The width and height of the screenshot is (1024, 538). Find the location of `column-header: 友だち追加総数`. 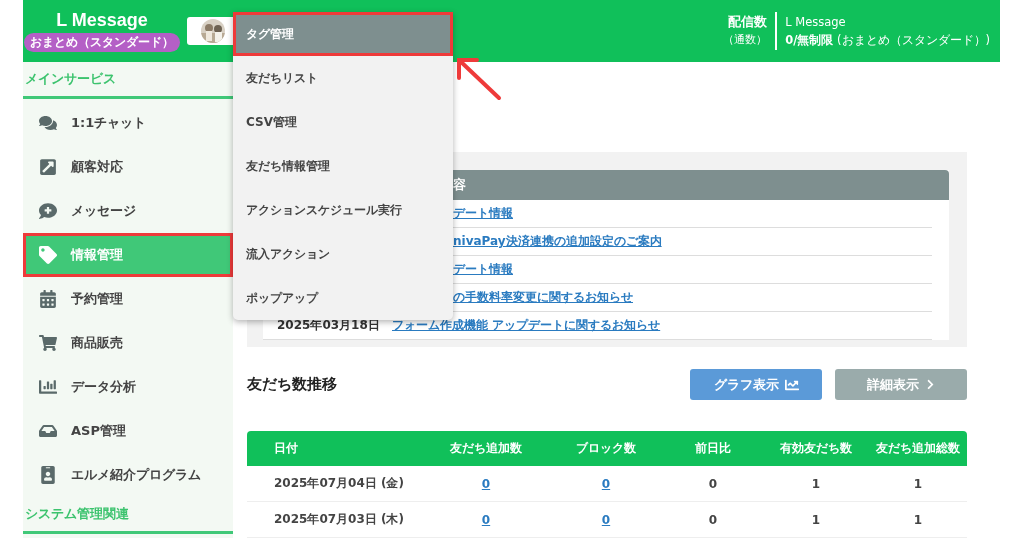

column-header: 友だち追加総数 is located at coordinates (918, 448).